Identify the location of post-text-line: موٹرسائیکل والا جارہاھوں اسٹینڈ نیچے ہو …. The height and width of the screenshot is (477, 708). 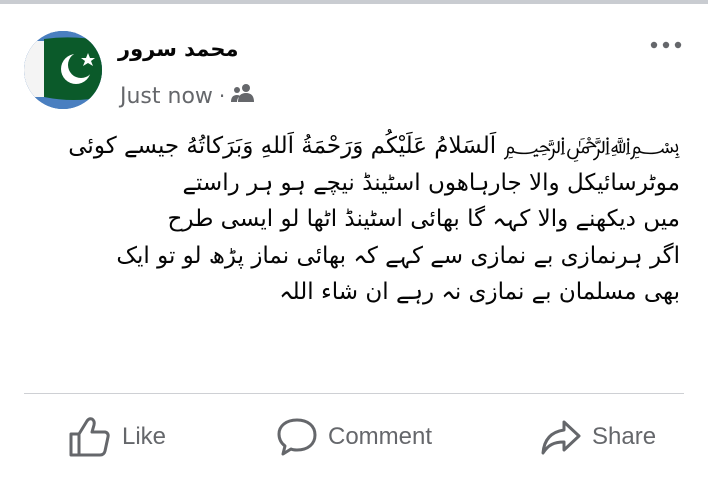
(431, 182).